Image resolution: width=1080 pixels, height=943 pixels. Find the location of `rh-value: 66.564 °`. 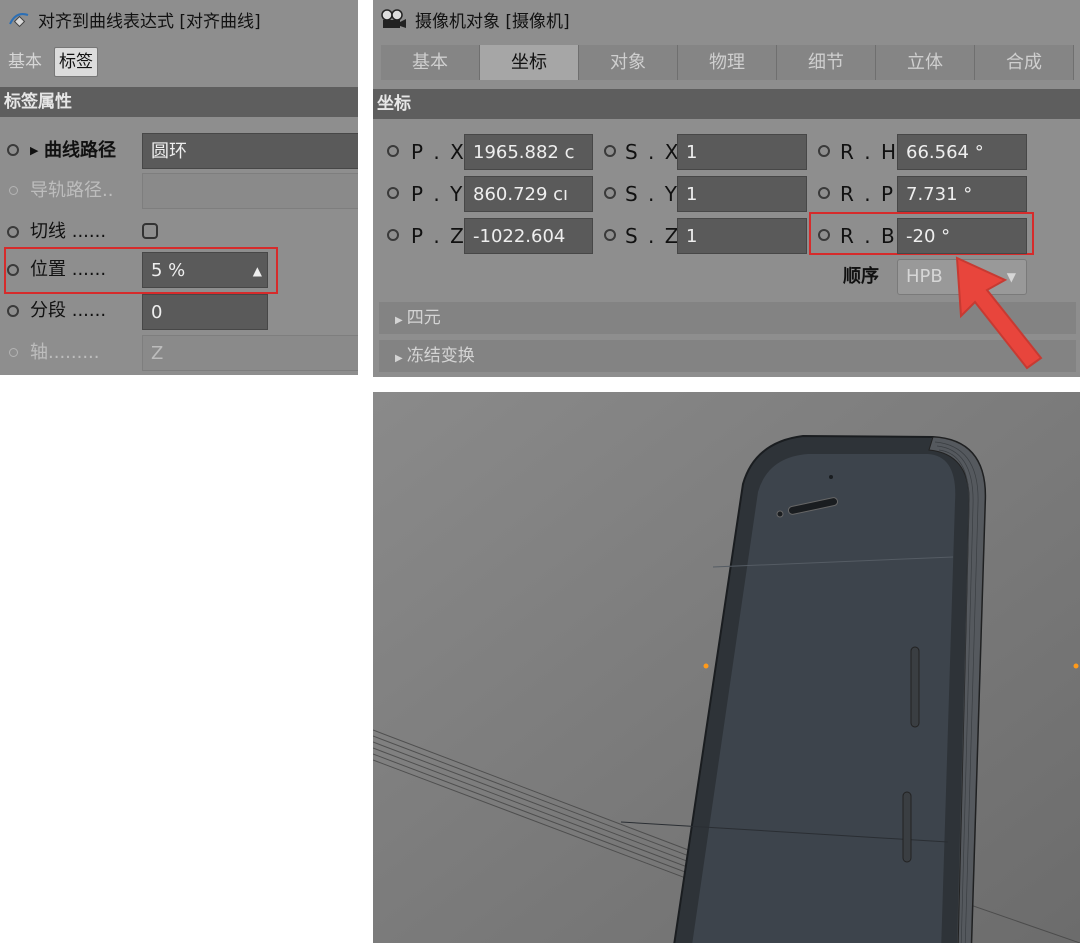

rh-value: 66.564 ° is located at coordinates (945, 152).